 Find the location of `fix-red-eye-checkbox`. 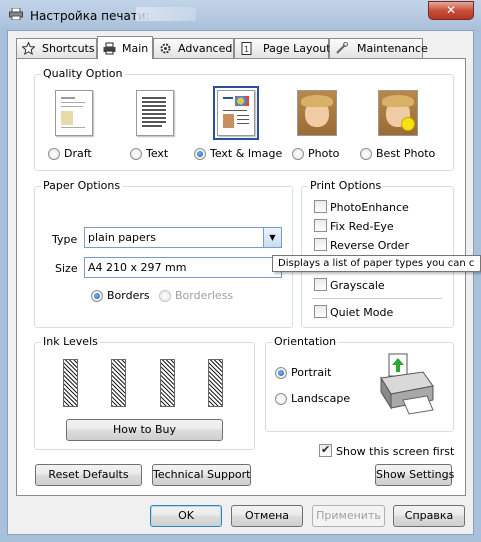

fix-red-eye-checkbox is located at coordinates (320, 225).